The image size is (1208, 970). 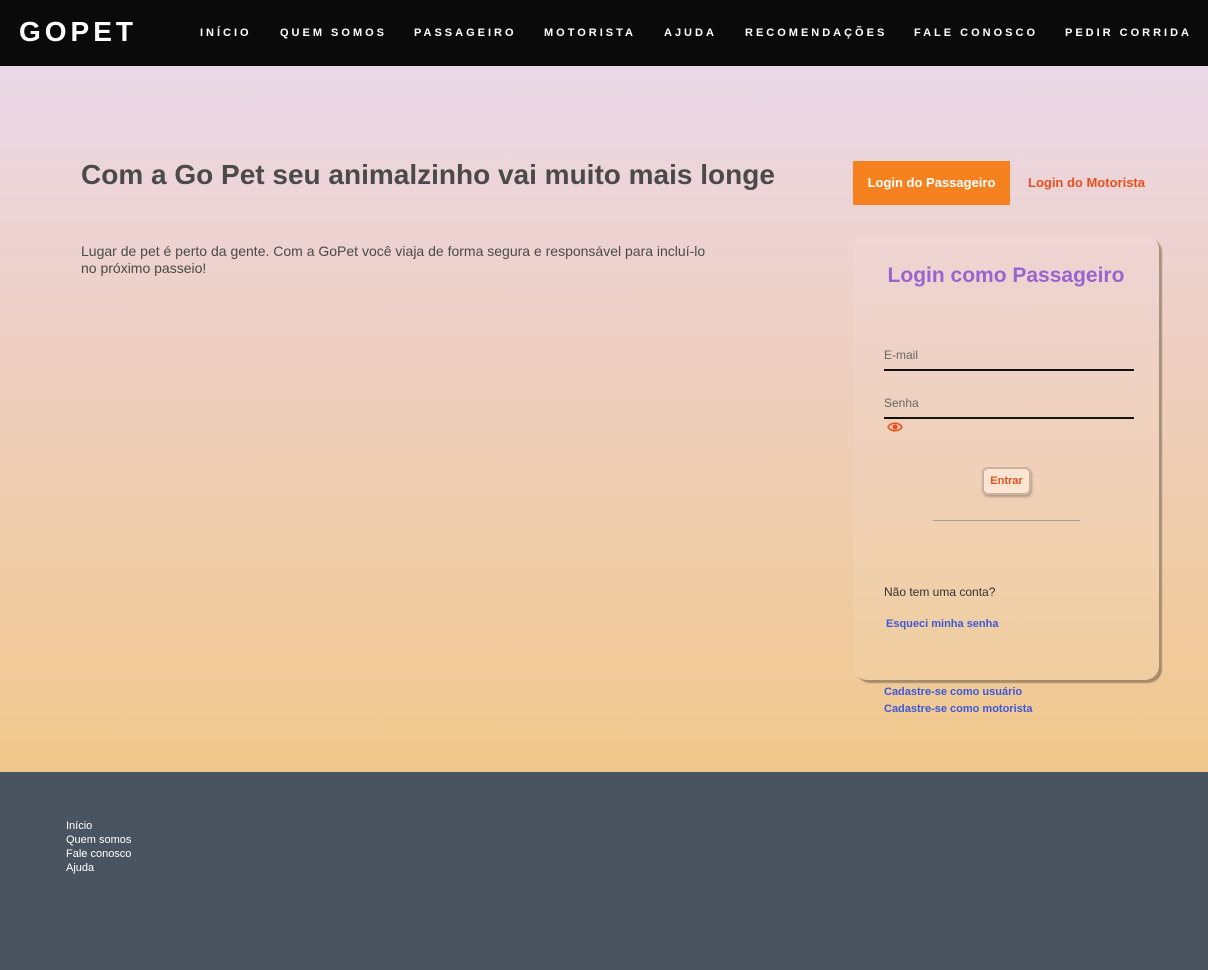 What do you see at coordinates (1009, 404) in the screenshot?
I see `password-field` at bounding box center [1009, 404].